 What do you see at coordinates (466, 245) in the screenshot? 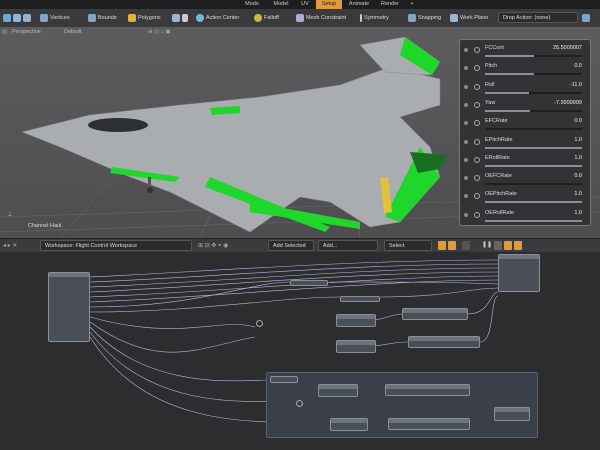
I see `grid-toggle-icon` at bounding box center [466, 245].